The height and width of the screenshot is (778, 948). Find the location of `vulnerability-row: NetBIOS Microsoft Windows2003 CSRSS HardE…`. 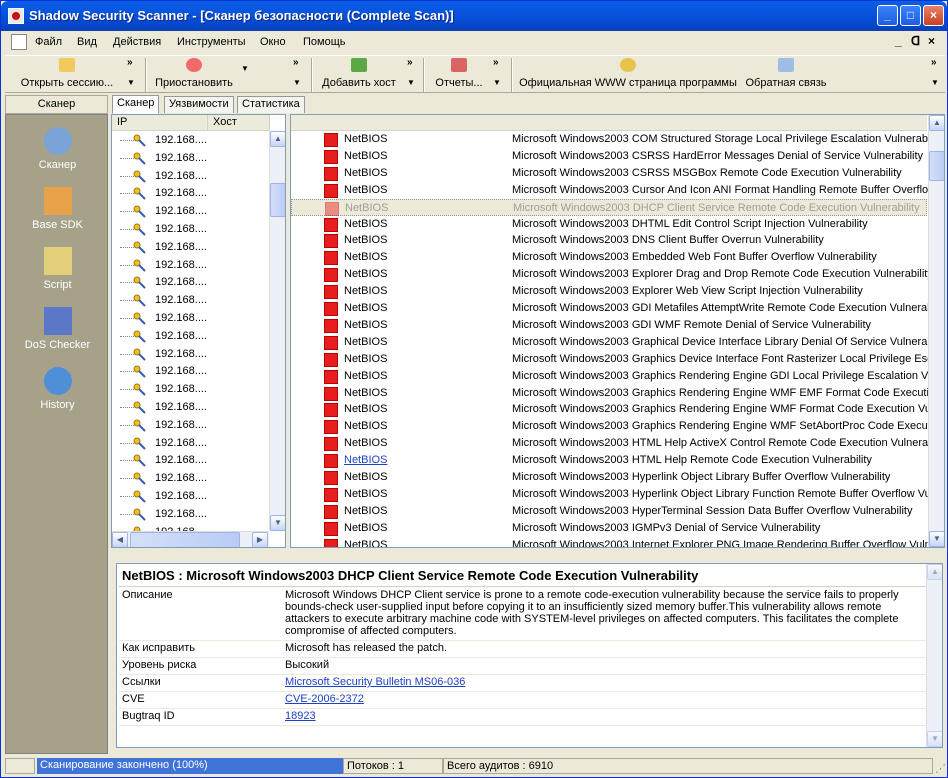

vulnerability-row: NetBIOS Microsoft Windows2003 CSRSS HardE… is located at coordinates (609, 156).